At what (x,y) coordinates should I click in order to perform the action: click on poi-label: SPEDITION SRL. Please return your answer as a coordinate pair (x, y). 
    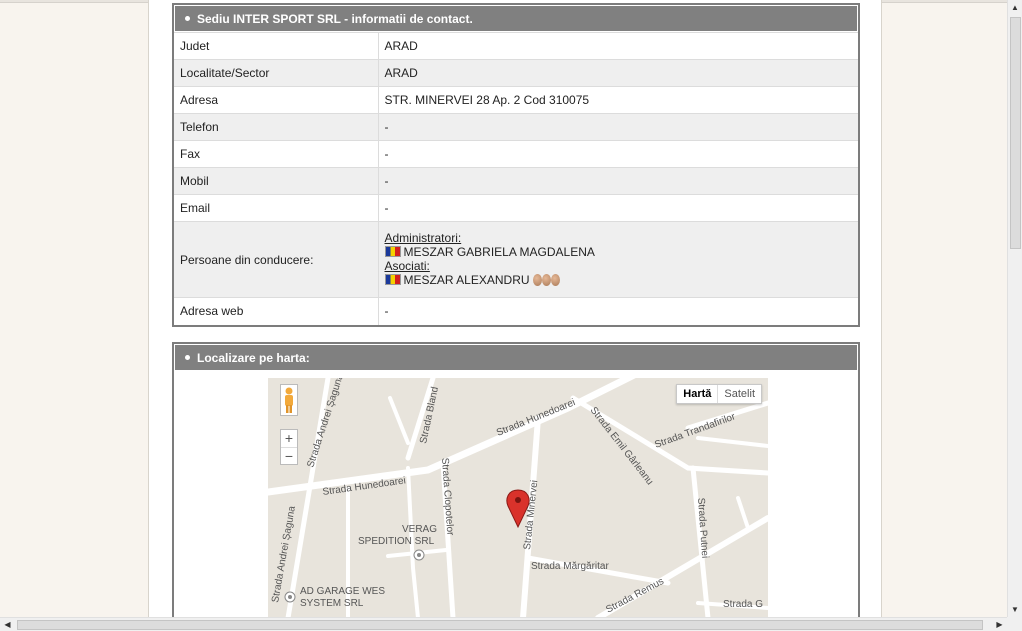
    Looking at the image, I should click on (396, 541).